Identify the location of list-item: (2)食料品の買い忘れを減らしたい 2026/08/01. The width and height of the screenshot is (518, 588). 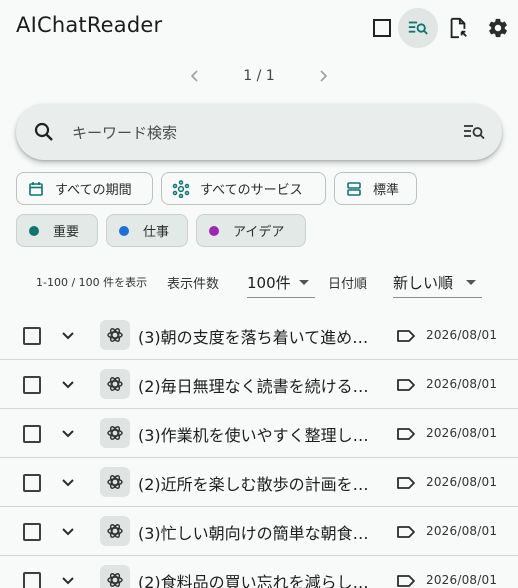
(259, 572).